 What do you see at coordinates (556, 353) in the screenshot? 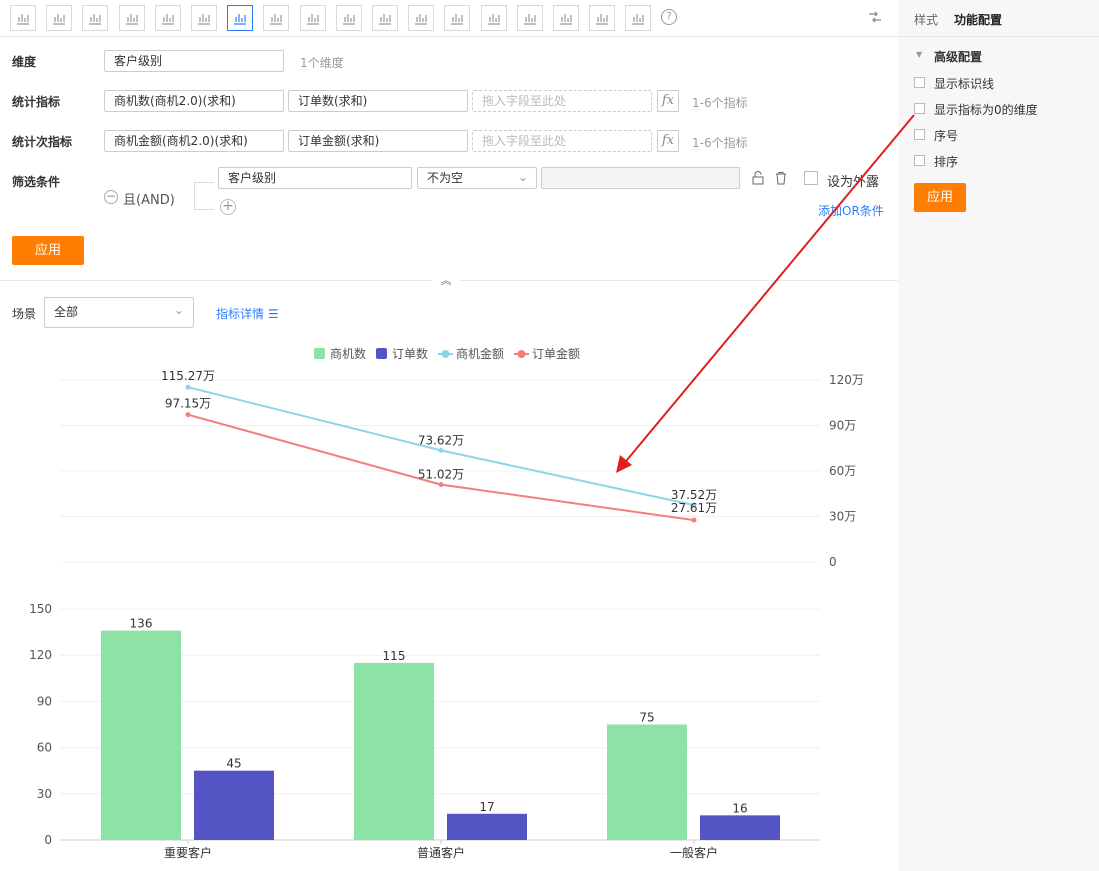
I see `legend-label: 订单金额` at bounding box center [556, 353].